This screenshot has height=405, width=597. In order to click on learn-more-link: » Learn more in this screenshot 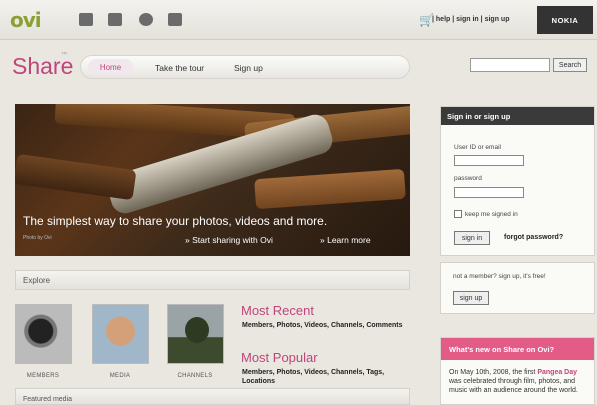, I will do `click(345, 240)`.